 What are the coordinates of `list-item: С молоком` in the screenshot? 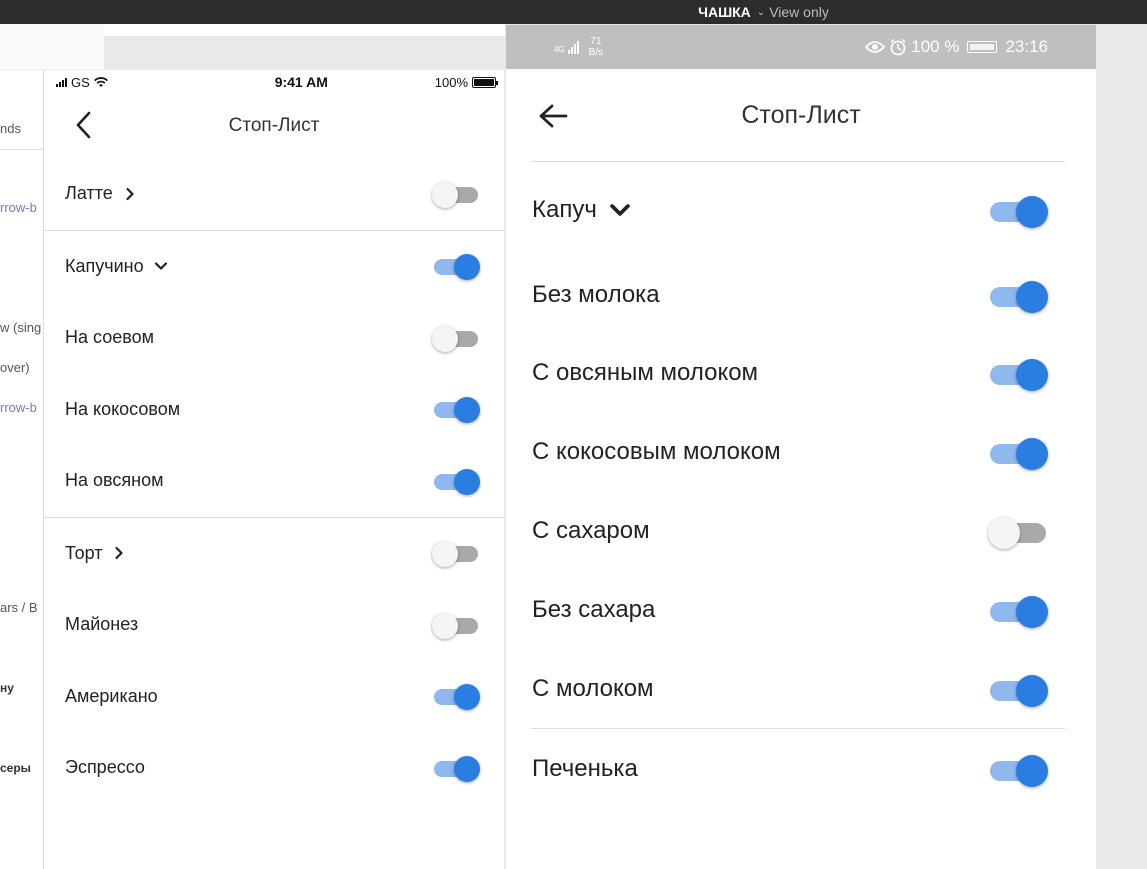 It's located at (801, 688).